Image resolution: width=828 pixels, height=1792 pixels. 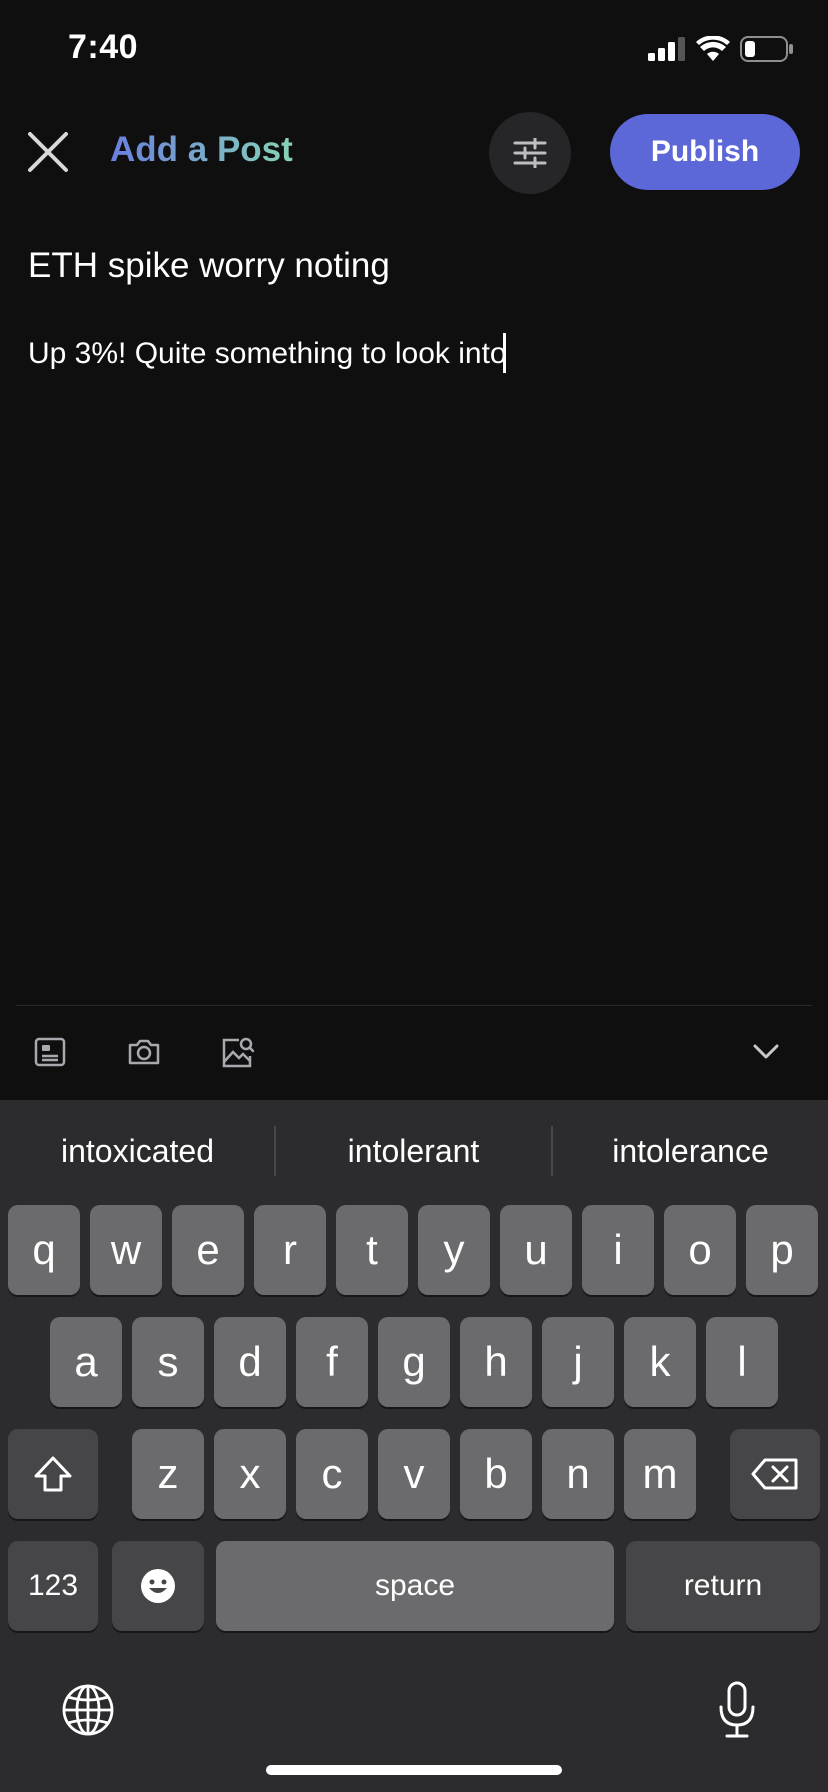 What do you see at coordinates (267, 353) in the screenshot?
I see `post-body-text: Up 3%! Quite something to look into` at bounding box center [267, 353].